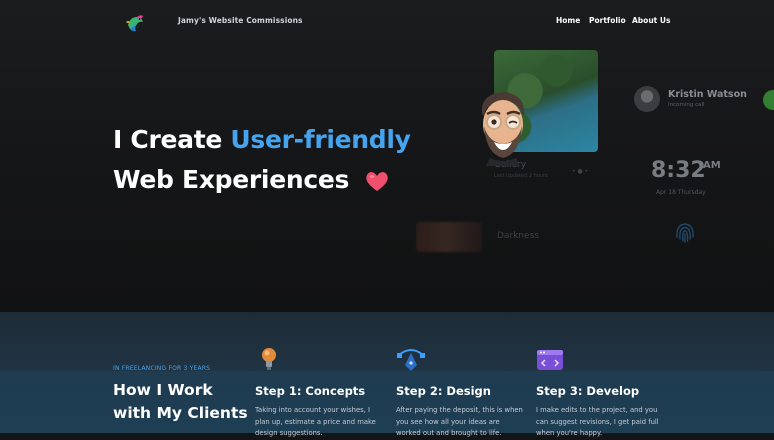 The image size is (774, 440). Describe the element at coordinates (686, 105) in the screenshot. I see `contact-status: Incoming call` at that location.